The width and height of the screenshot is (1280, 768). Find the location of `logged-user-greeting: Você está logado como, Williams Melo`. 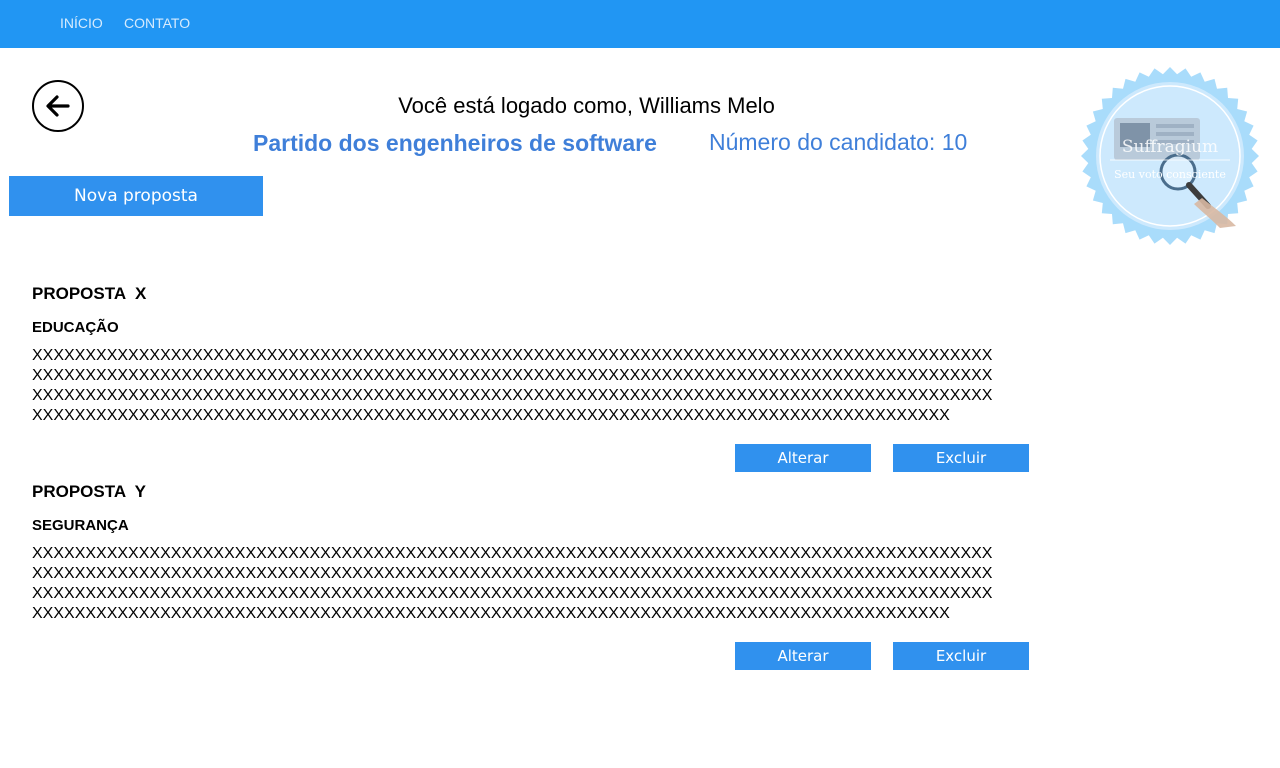

logged-user-greeting: Você está logado como, Williams Melo is located at coordinates (586, 105).